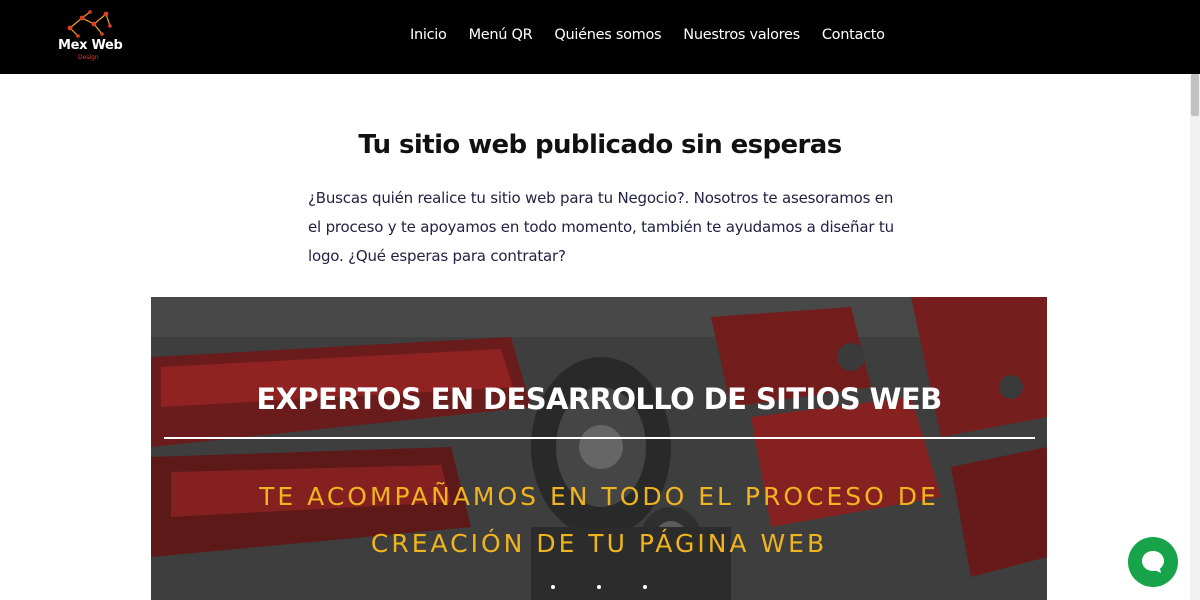 The height and width of the screenshot is (600, 1200). I want to click on hero-title: EXPERTOS EN DESARROLLO DE SITIOS WEB, so click(599, 399).